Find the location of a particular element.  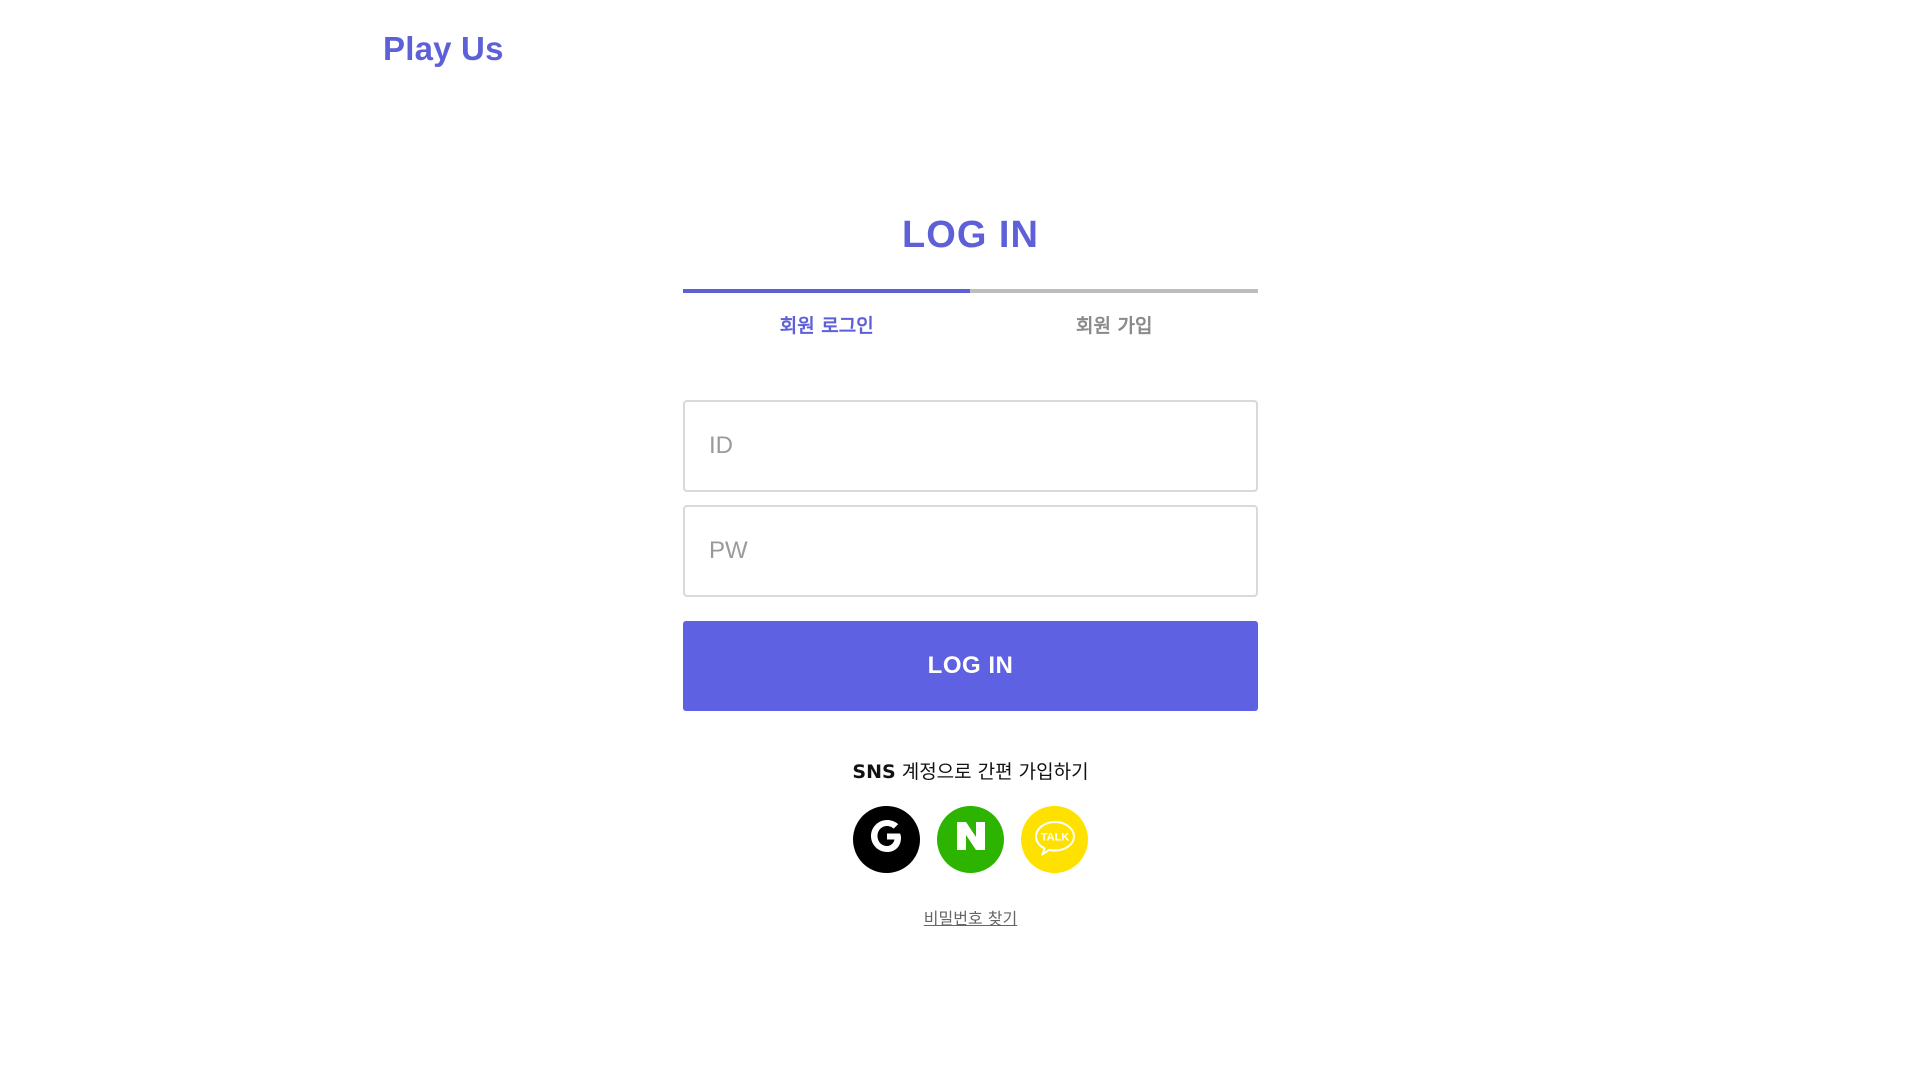

sns-caption-text: 계정으로 간편 가입하기 is located at coordinates (992, 772).